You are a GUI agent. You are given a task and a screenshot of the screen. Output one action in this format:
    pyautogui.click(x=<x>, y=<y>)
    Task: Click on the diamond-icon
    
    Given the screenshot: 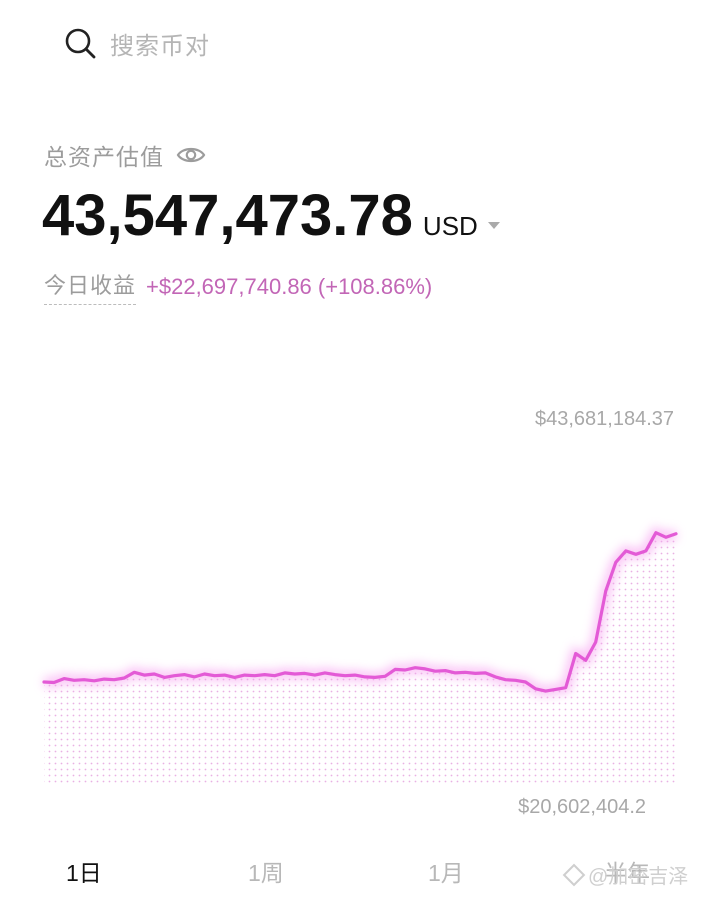 What is the action you would take?
    pyautogui.click(x=574, y=874)
    